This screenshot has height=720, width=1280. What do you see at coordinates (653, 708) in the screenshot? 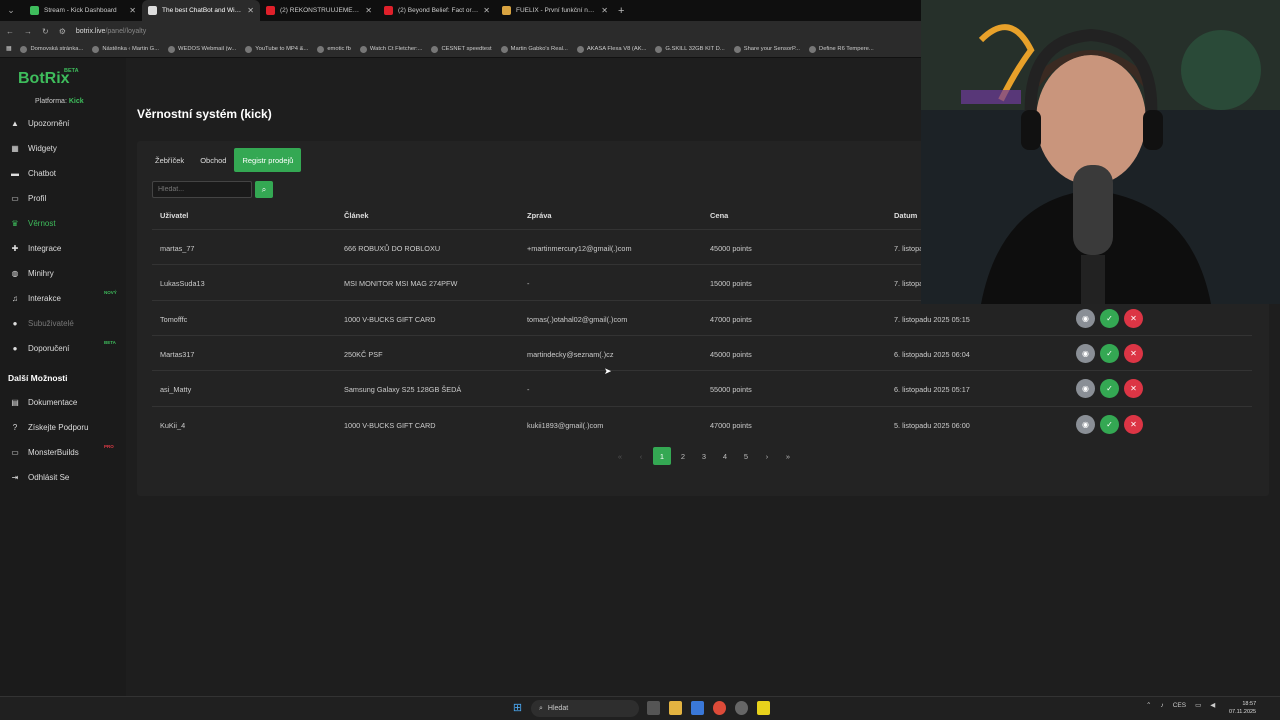
I see `task-view-icon` at bounding box center [653, 708].